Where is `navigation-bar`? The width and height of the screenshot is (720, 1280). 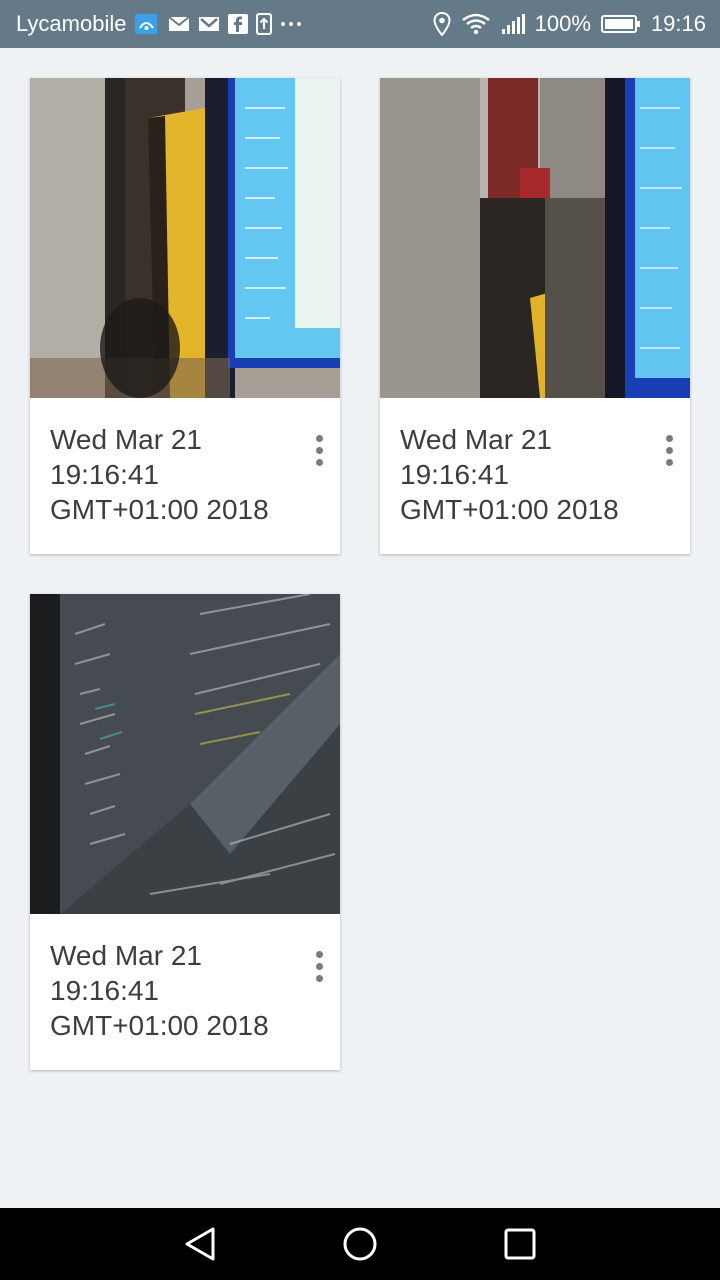
navigation-bar is located at coordinates (360, 1244).